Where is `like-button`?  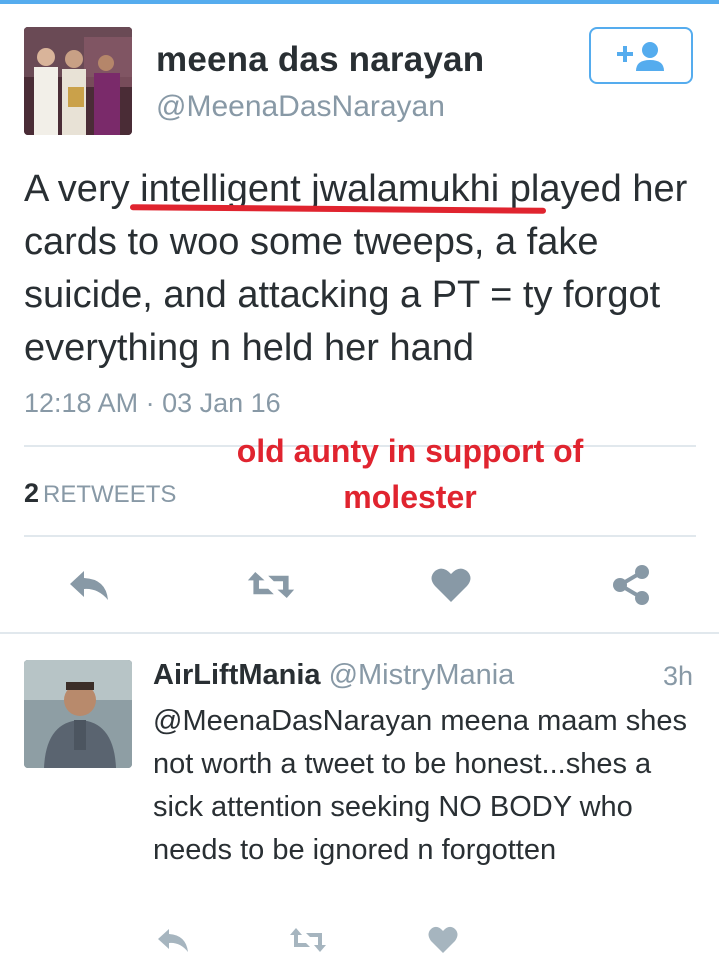 like-button is located at coordinates (451, 585).